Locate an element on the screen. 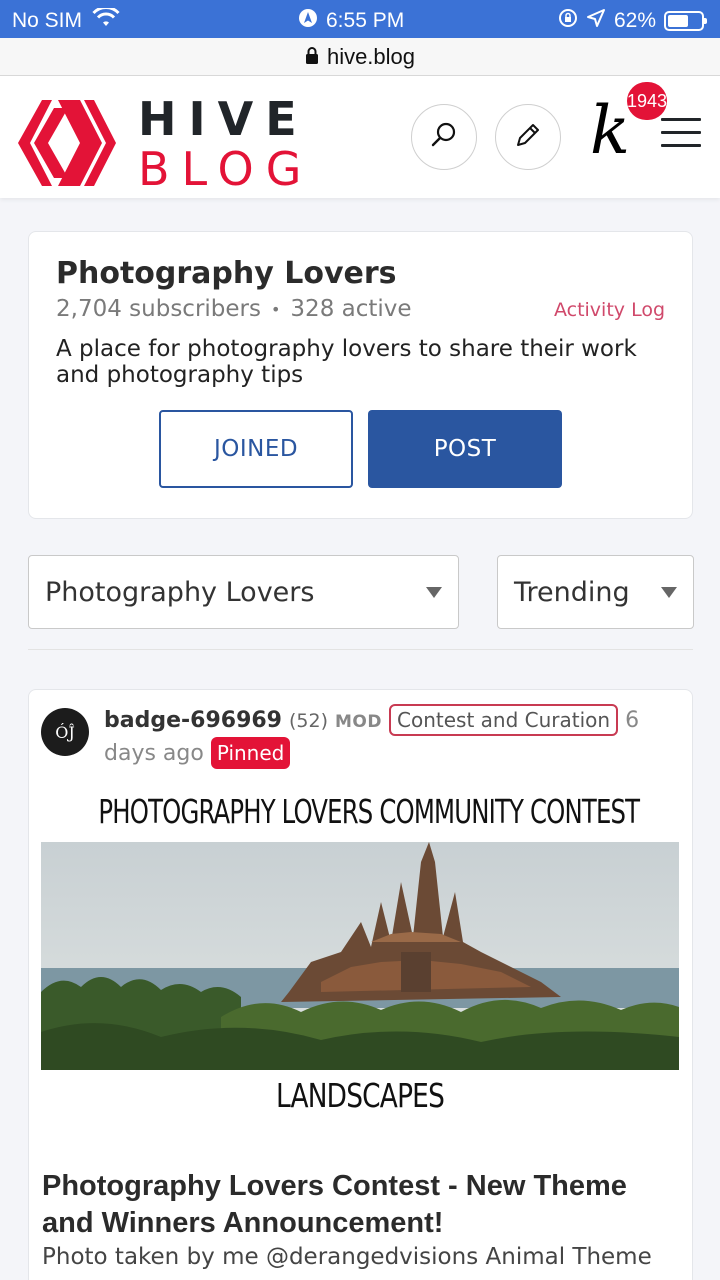 The height and width of the screenshot is (1280, 720). author-name: badge-696969 is located at coordinates (193, 720).